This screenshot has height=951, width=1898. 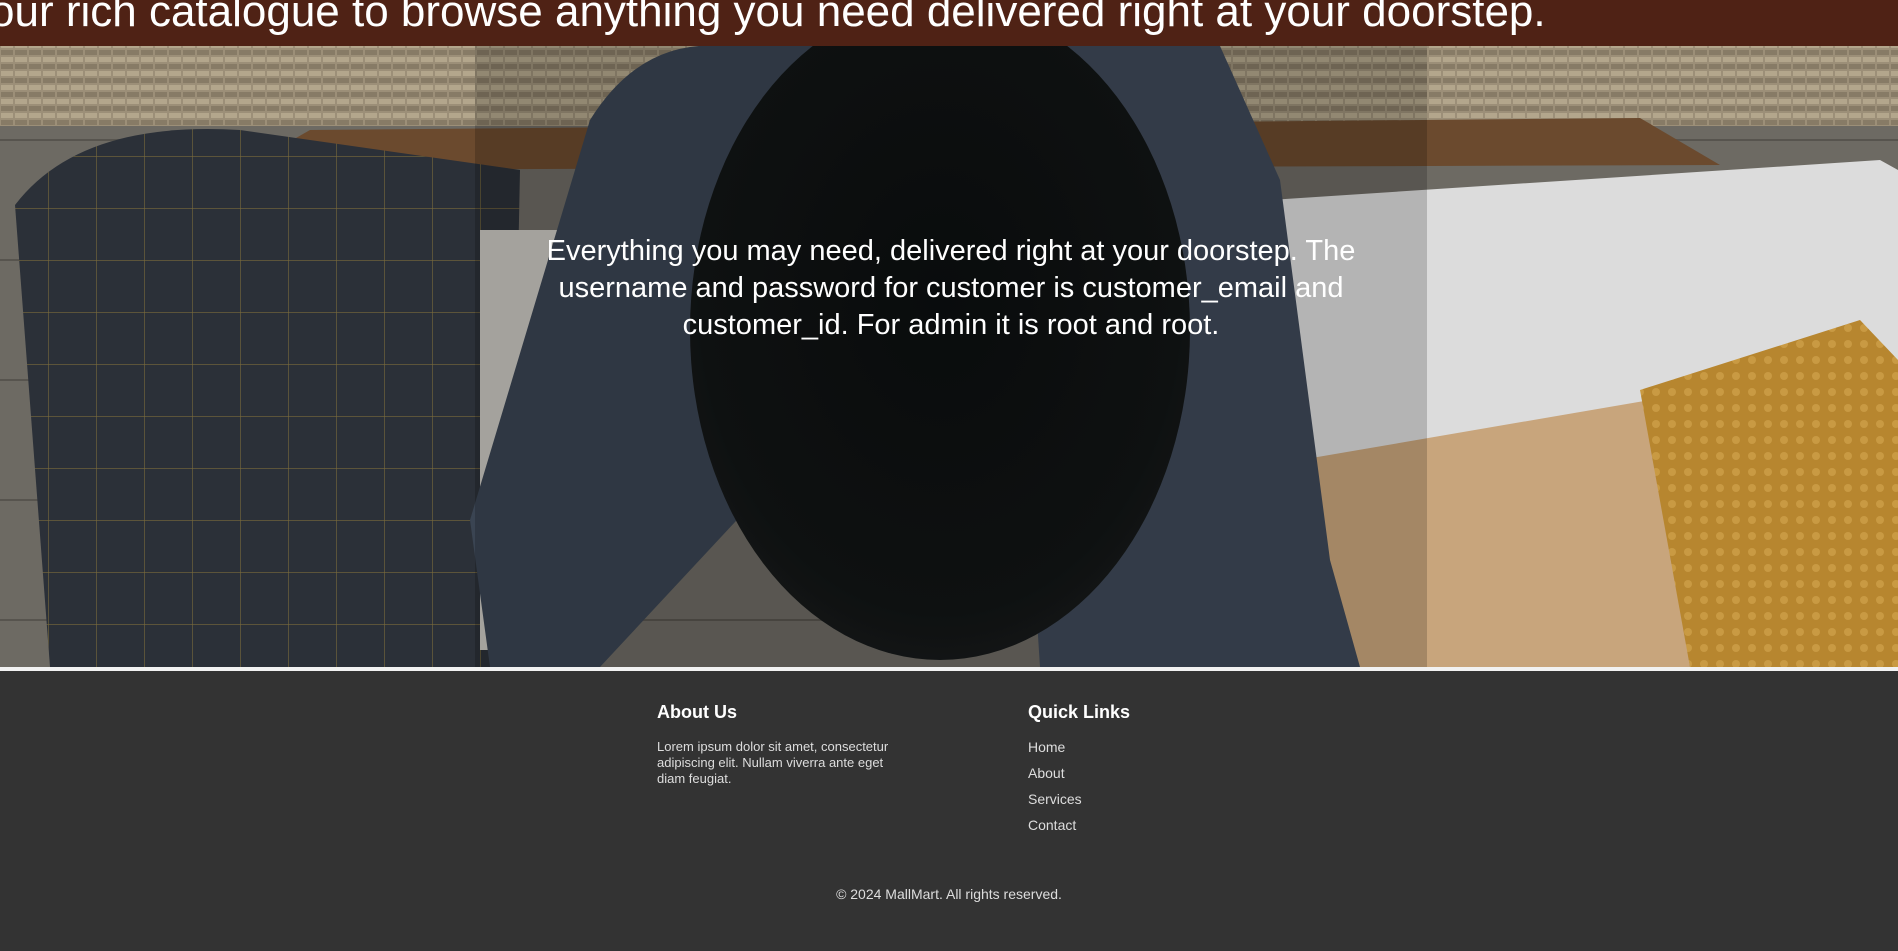 What do you see at coordinates (697, 712) in the screenshot?
I see `about-heading: About Us` at bounding box center [697, 712].